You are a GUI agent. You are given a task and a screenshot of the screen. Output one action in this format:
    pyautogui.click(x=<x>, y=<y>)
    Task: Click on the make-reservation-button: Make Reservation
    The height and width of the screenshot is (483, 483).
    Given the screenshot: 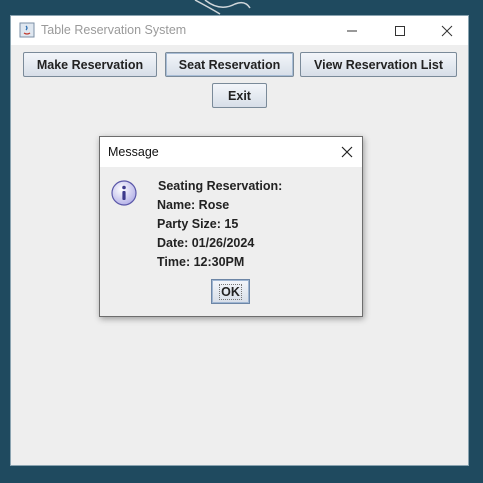 What is the action you would take?
    pyautogui.click(x=90, y=64)
    